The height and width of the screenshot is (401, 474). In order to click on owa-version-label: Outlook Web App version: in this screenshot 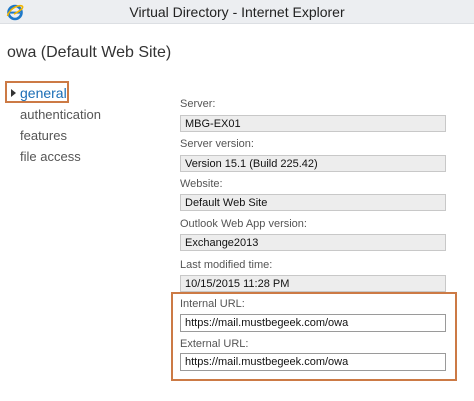, I will do `click(243, 224)`.